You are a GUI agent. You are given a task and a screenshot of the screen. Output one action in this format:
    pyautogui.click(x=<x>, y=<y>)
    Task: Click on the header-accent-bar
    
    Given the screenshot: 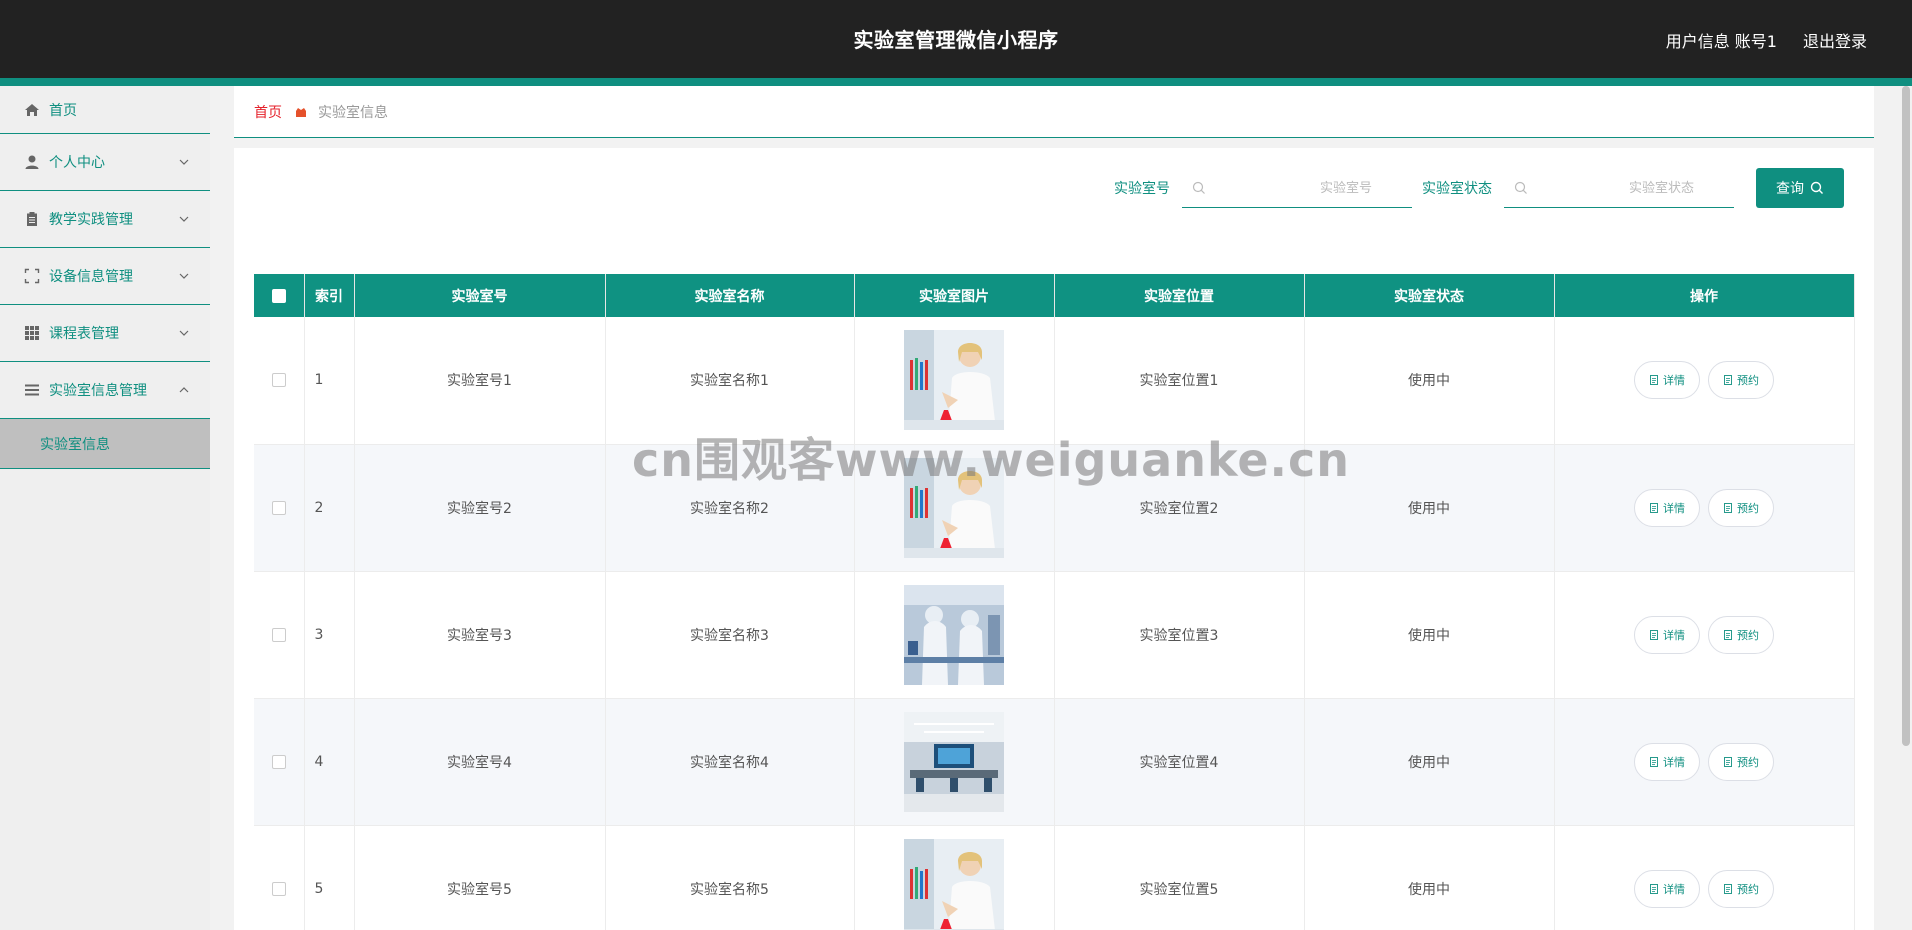 What is the action you would take?
    pyautogui.click(x=956, y=82)
    